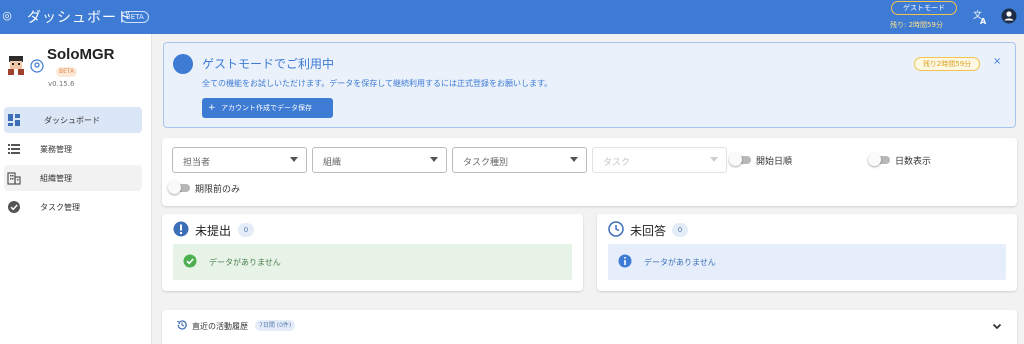  What do you see at coordinates (16, 65) in the screenshot?
I see `app-logo` at bounding box center [16, 65].